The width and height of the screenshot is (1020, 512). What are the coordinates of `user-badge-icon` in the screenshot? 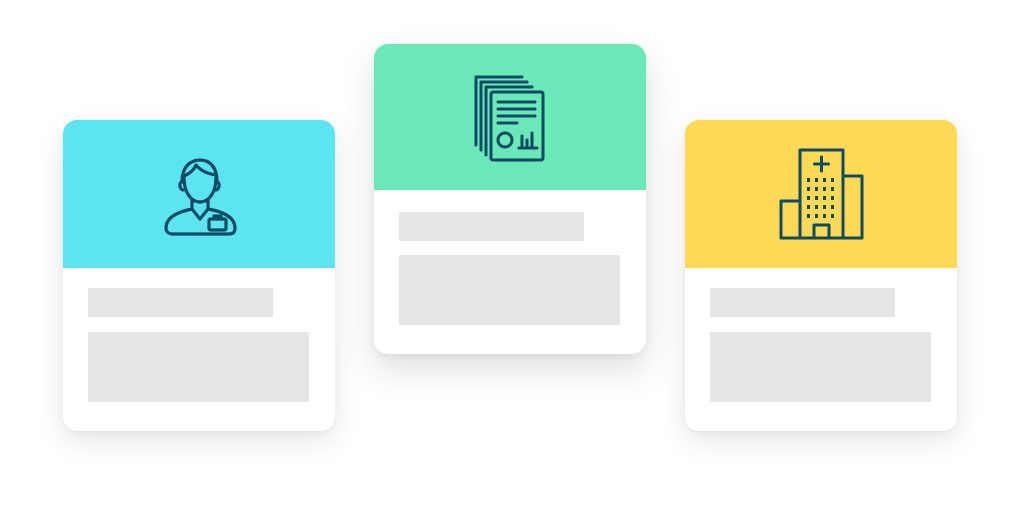 It's located at (199, 194).